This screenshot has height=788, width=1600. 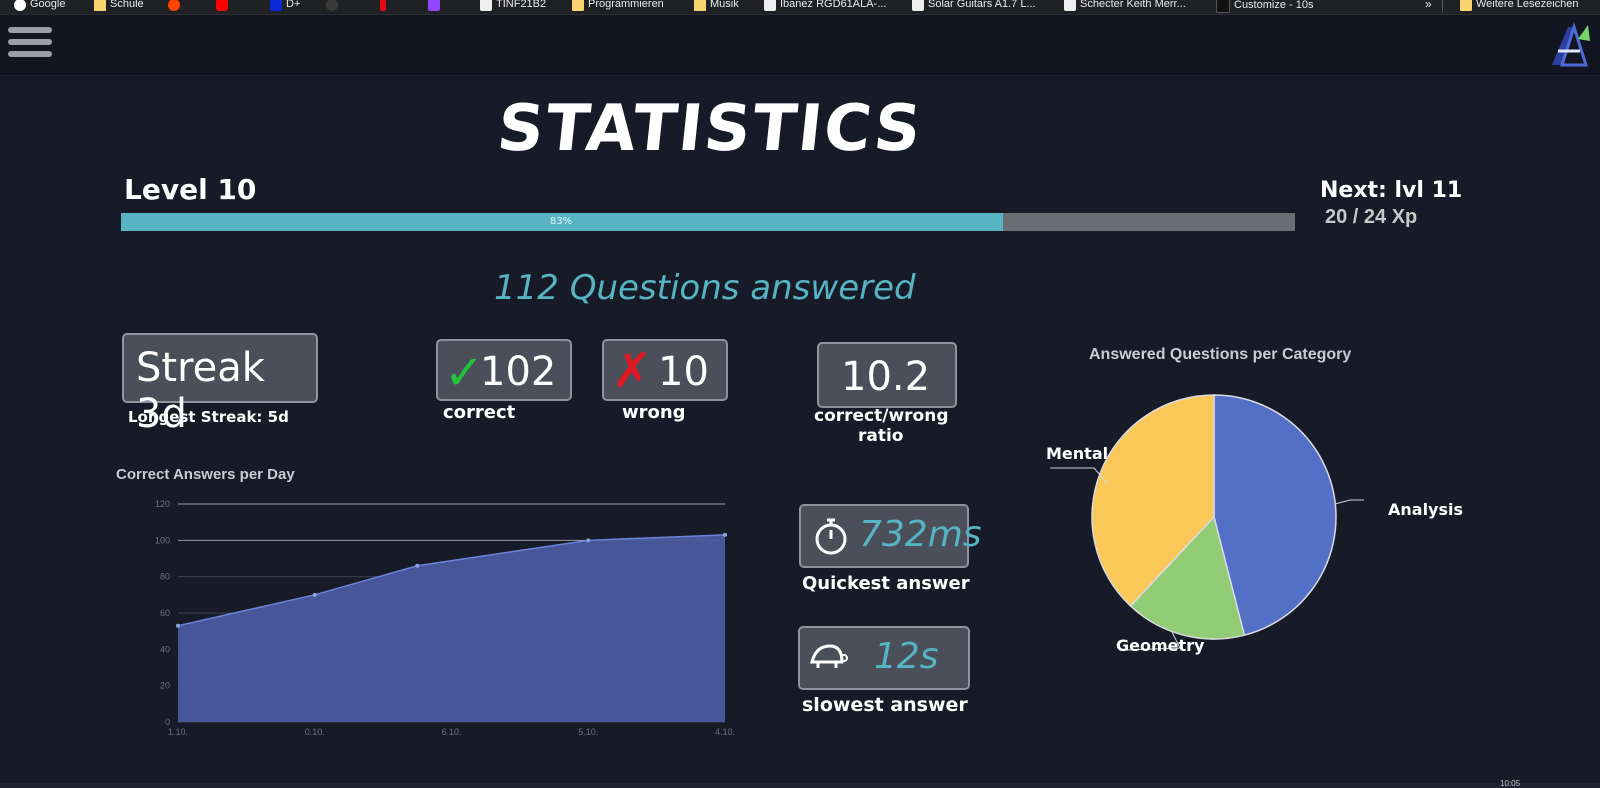 What do you see at coordinates (162, 504) in the screenshot?
I see `y-tick-label: 120` at bounding box center [162, 504].